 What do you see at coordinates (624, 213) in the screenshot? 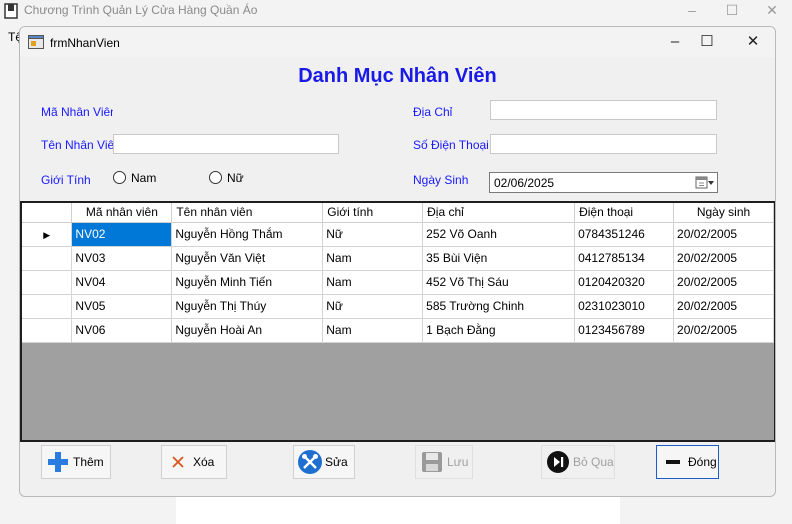
I see `column-header-phone: Điện thoại` at bounding box center [624, 213].